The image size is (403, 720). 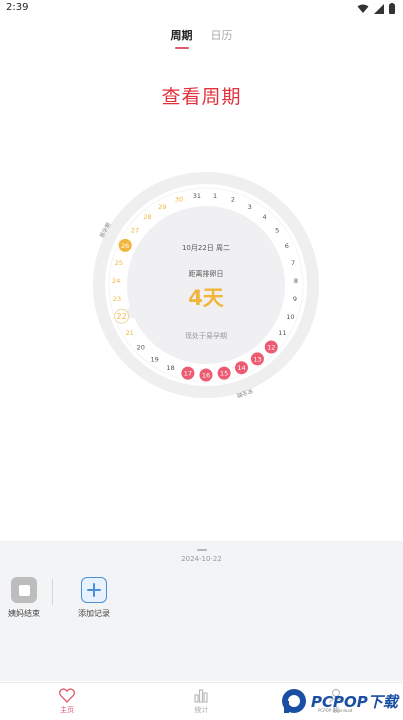 What do you see at coordinates (265, 217) in the screenshot?
I see `day-number: 4` at bounding box center [265, 217].